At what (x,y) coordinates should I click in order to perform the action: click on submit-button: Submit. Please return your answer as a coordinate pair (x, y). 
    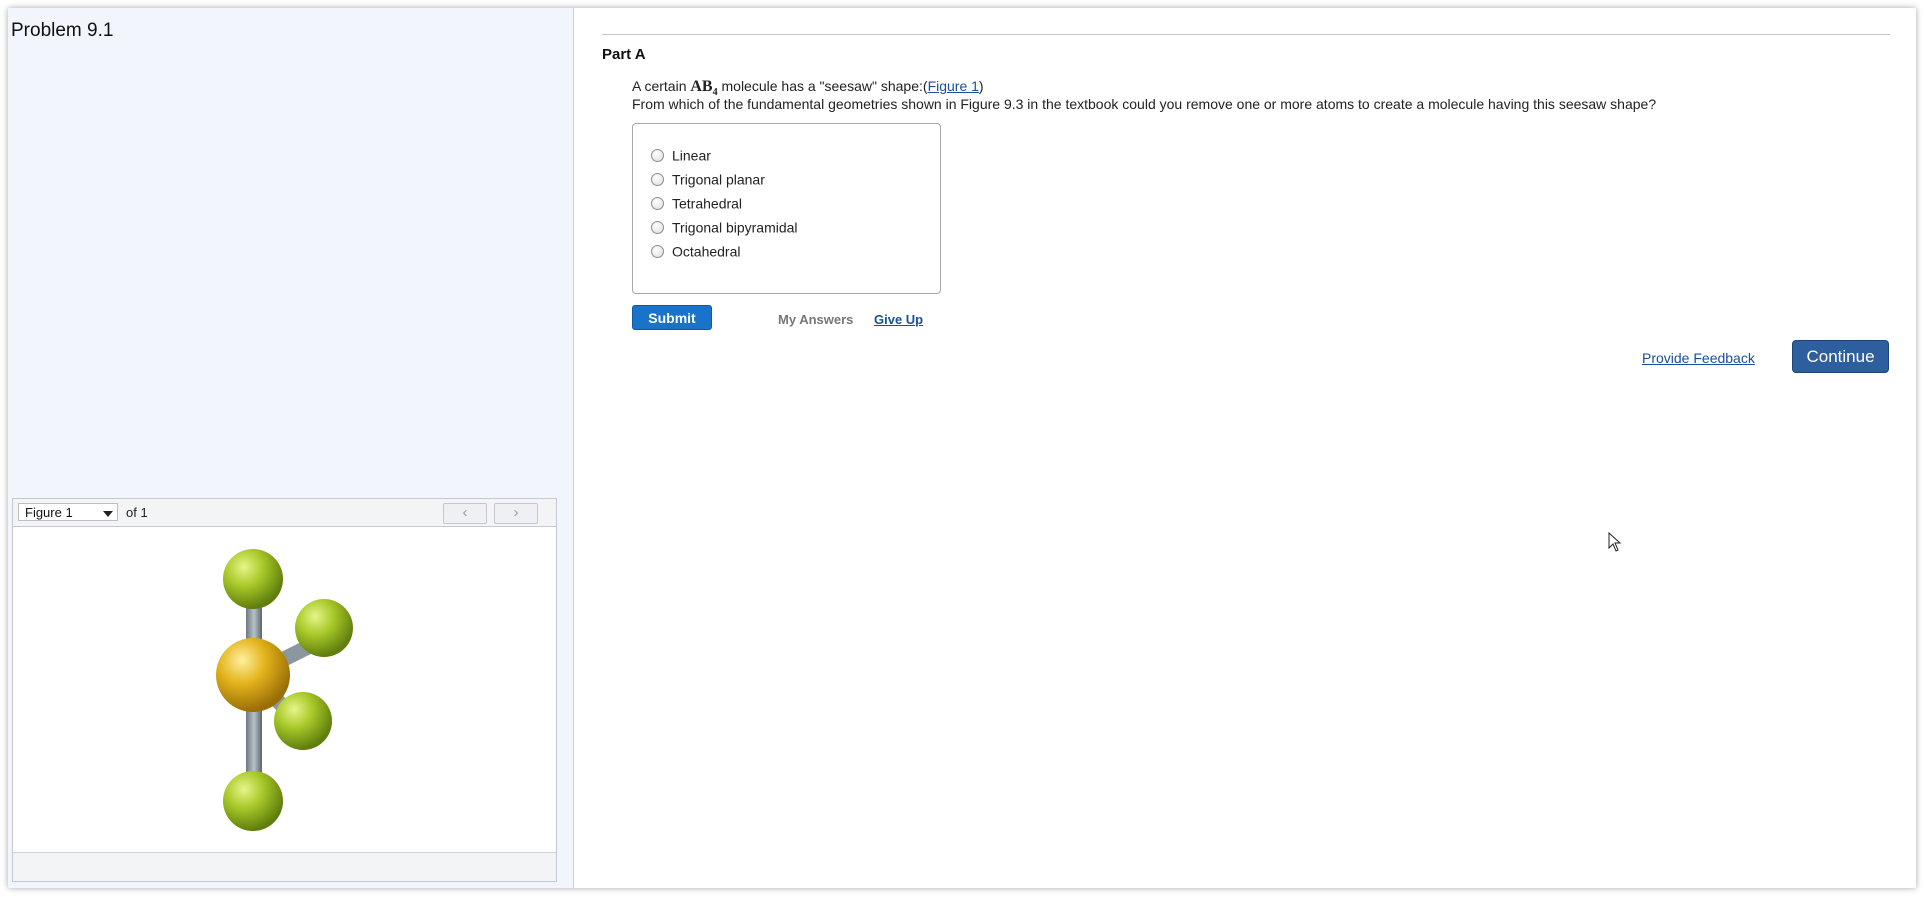
    Looking at the image, I should click on (672, 317).